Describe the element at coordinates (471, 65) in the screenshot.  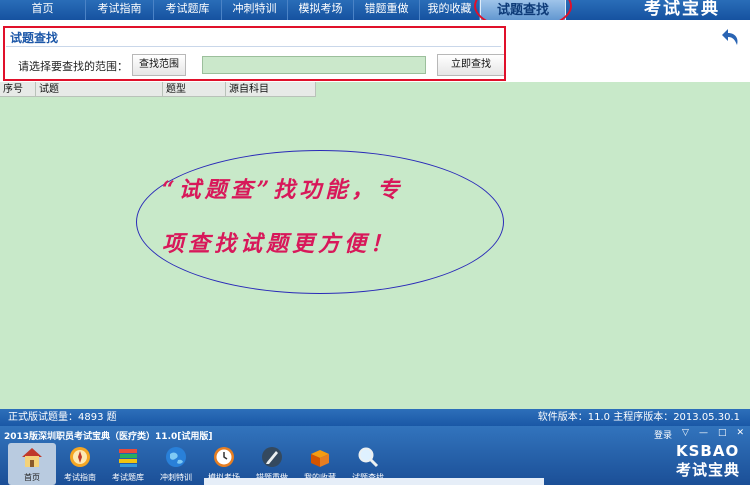
I see `search-button: 立即查找` at that location.